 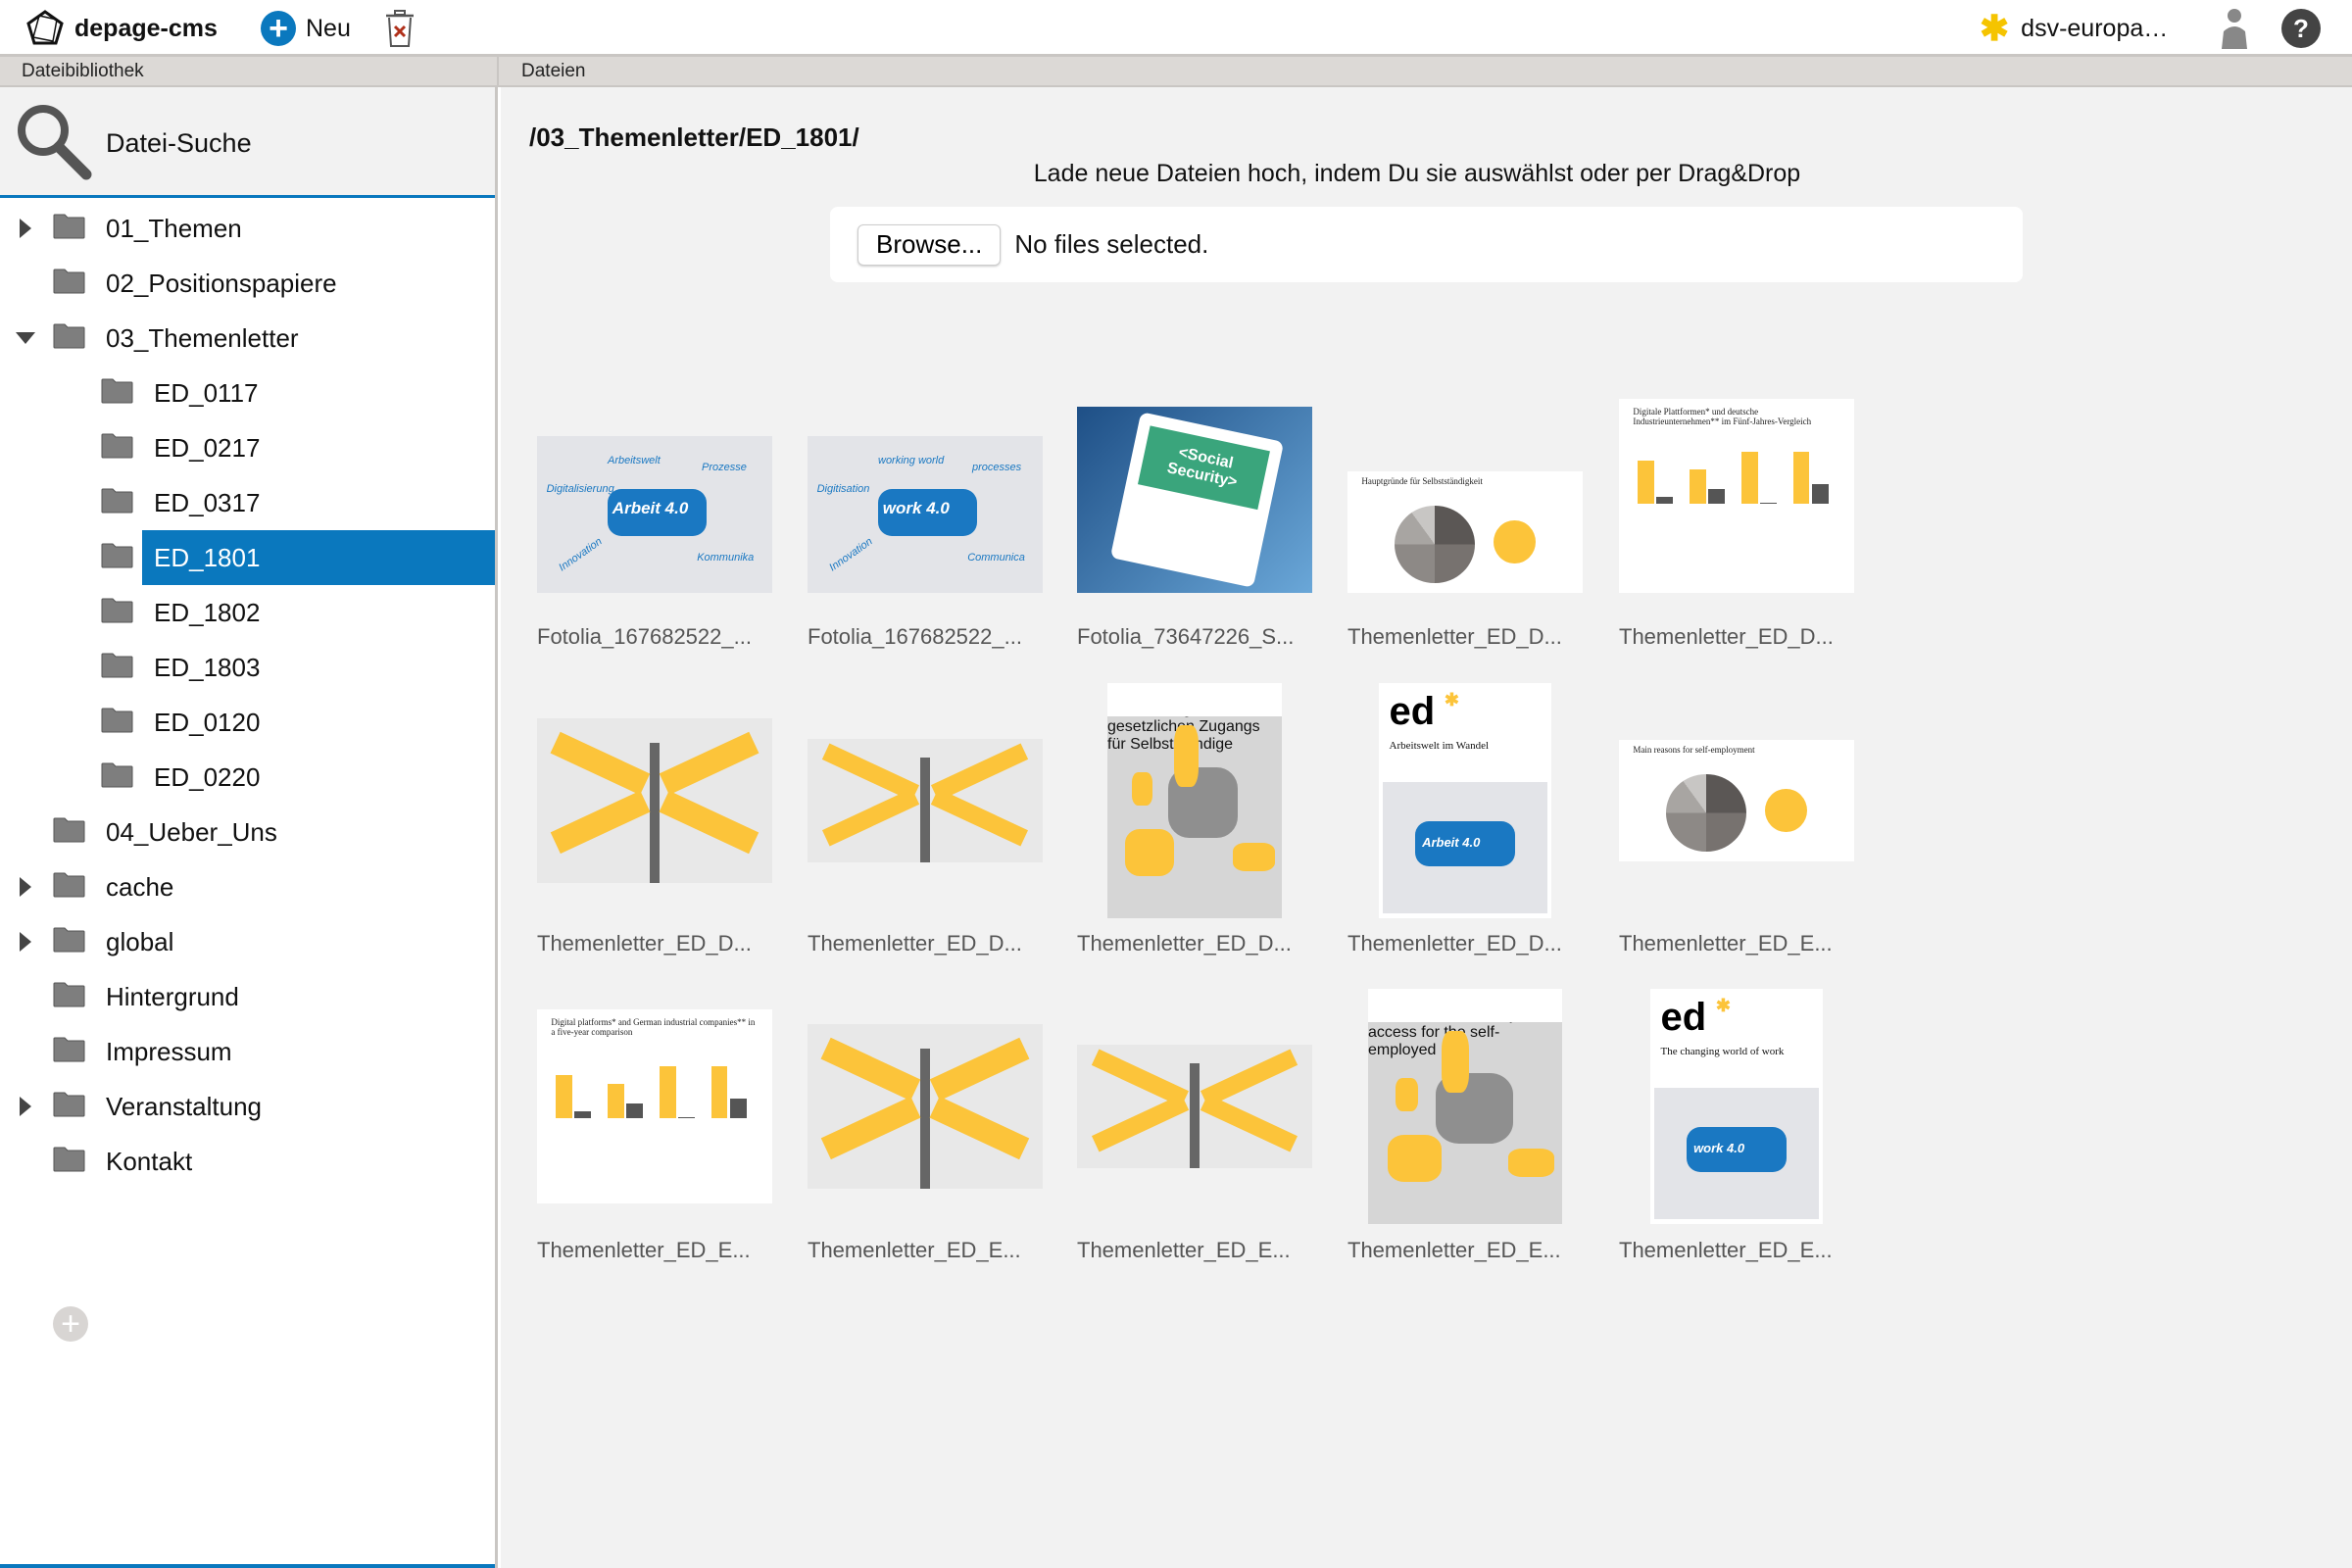 I want to click on plus-icon: +, so click(x=278, y=28).